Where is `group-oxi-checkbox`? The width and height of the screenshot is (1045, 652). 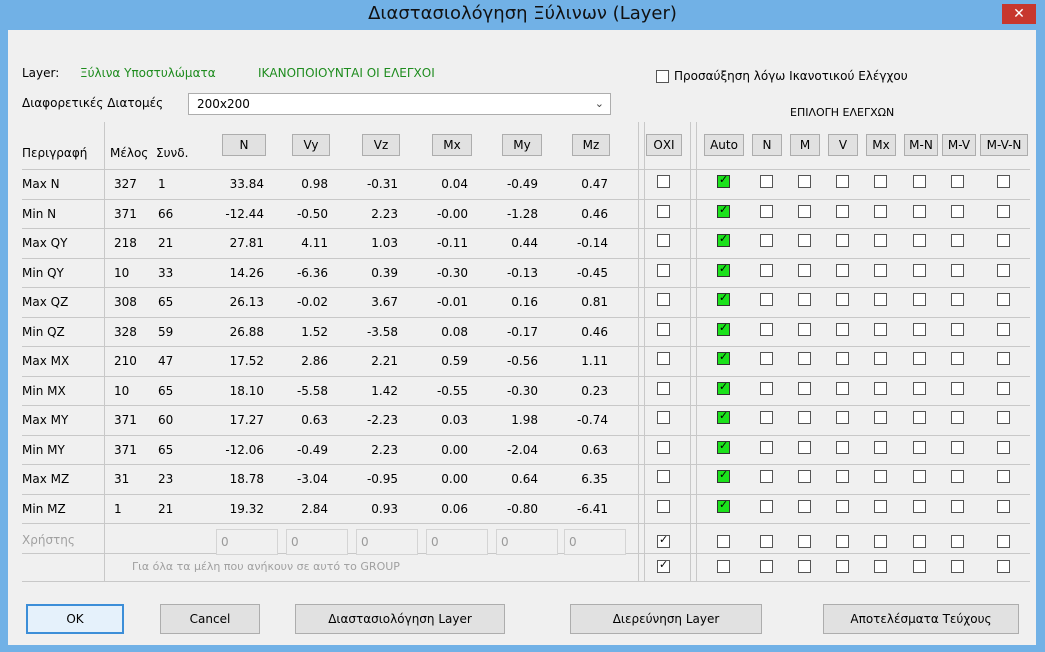
group-oxi-checkbox is located at coordinates (663, 565).